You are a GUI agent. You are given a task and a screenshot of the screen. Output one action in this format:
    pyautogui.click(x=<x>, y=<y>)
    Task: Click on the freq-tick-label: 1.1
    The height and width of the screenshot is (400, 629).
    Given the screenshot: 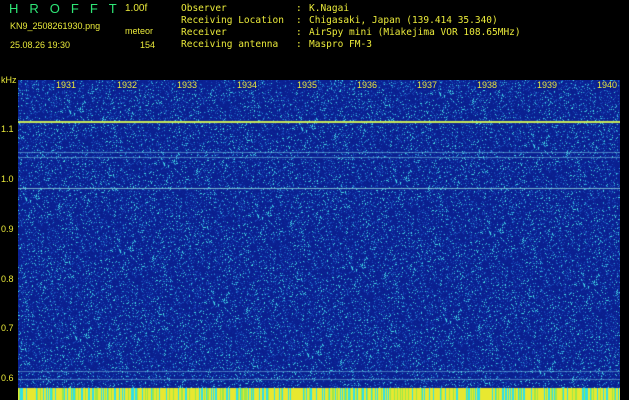 What is the action you would take?
    pyautogui.click(x=7, y=129)
    